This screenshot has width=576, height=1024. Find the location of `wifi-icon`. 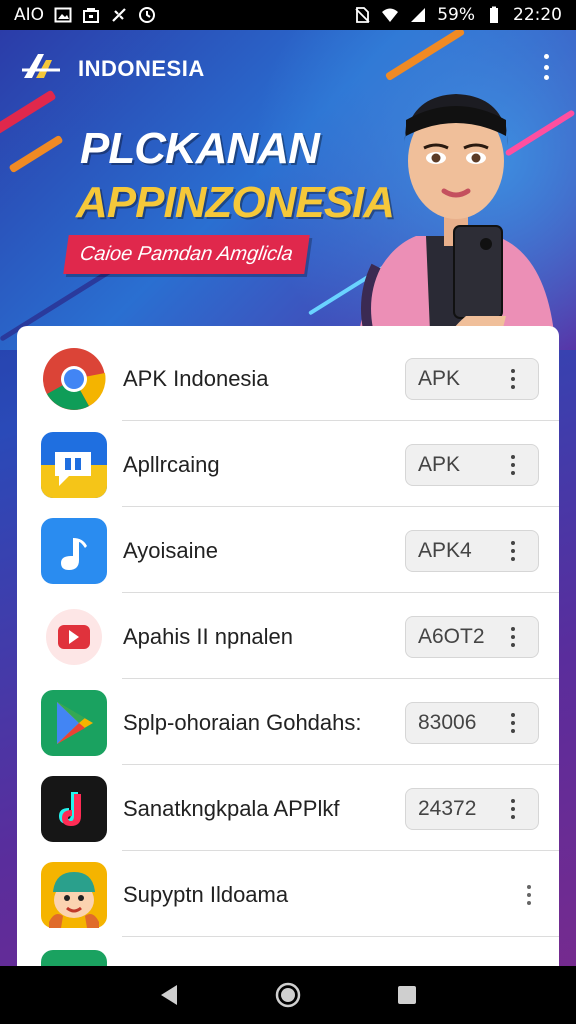

wifi-icon is located at coordinates (390, 15).